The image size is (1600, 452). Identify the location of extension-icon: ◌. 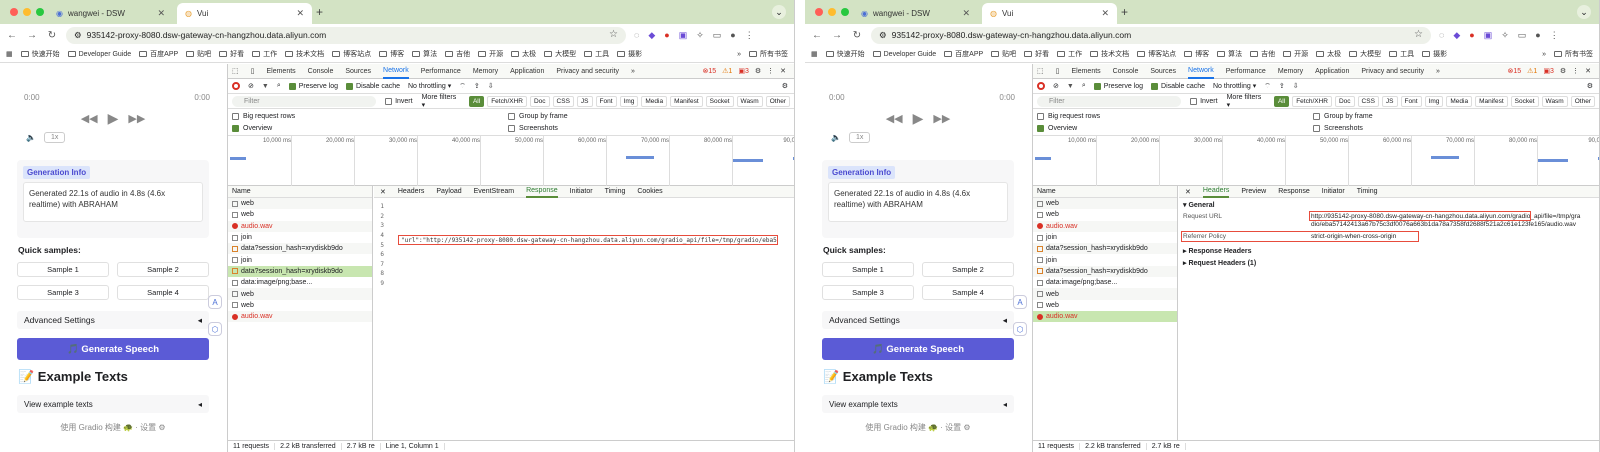
(1441, 35).